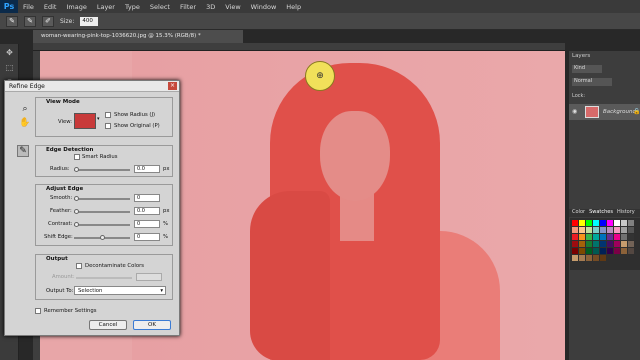 This screenshot has width=640, height=360. What do you see at coordinates (23, 151) in the screenshot?
I see `refine-radius-tool-icon: ✎` at bounding box center [23, 151].